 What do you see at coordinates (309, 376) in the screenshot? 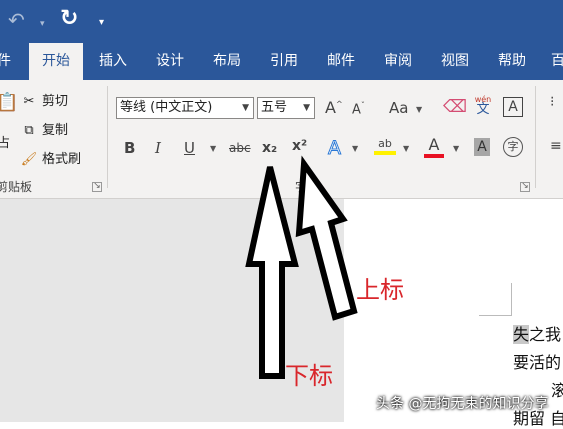
I see `subscript-annotation: 下标` at bounding box center [309, 376].